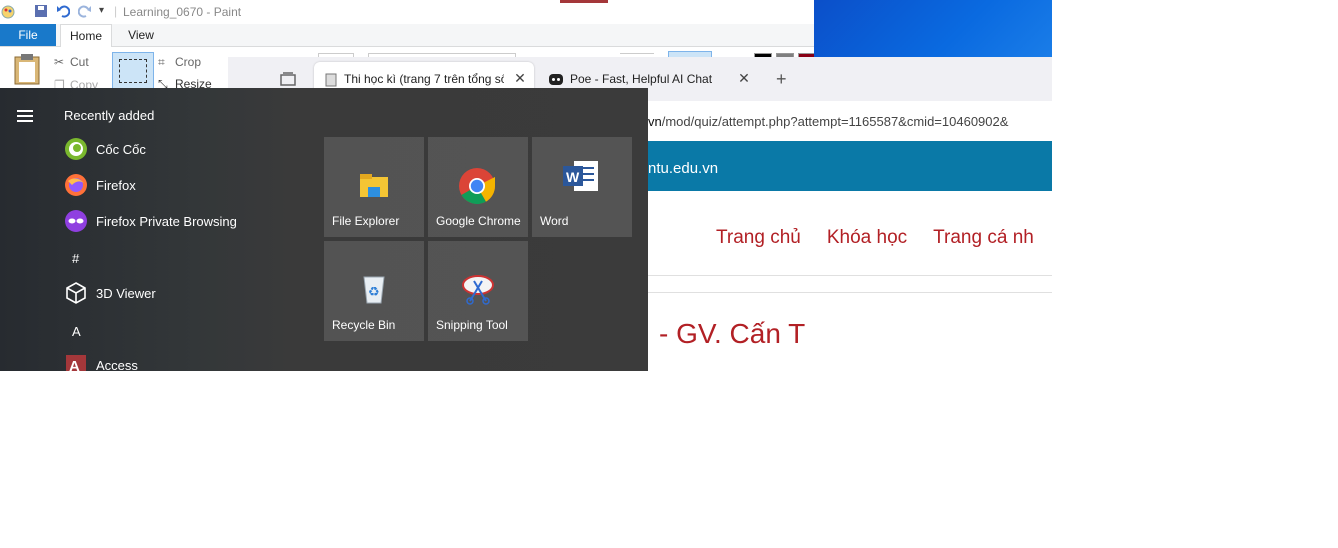 The height and width of the screenshot is (548, 1338). Describe the element at coordinates (59, 62) in the screenshot. I see `cut-icon: ✂` at that location.